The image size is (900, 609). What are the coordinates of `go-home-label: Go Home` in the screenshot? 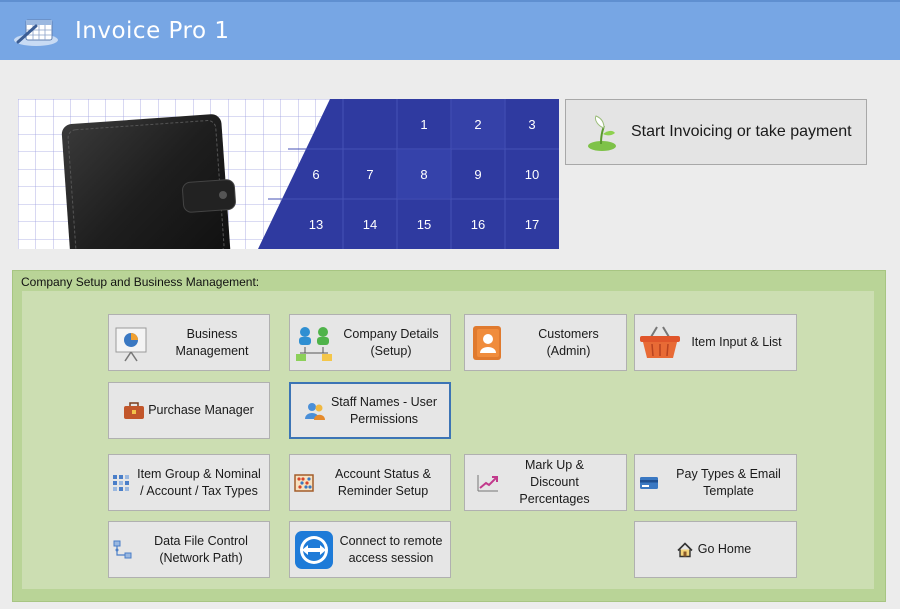 It's located at (724, 549).